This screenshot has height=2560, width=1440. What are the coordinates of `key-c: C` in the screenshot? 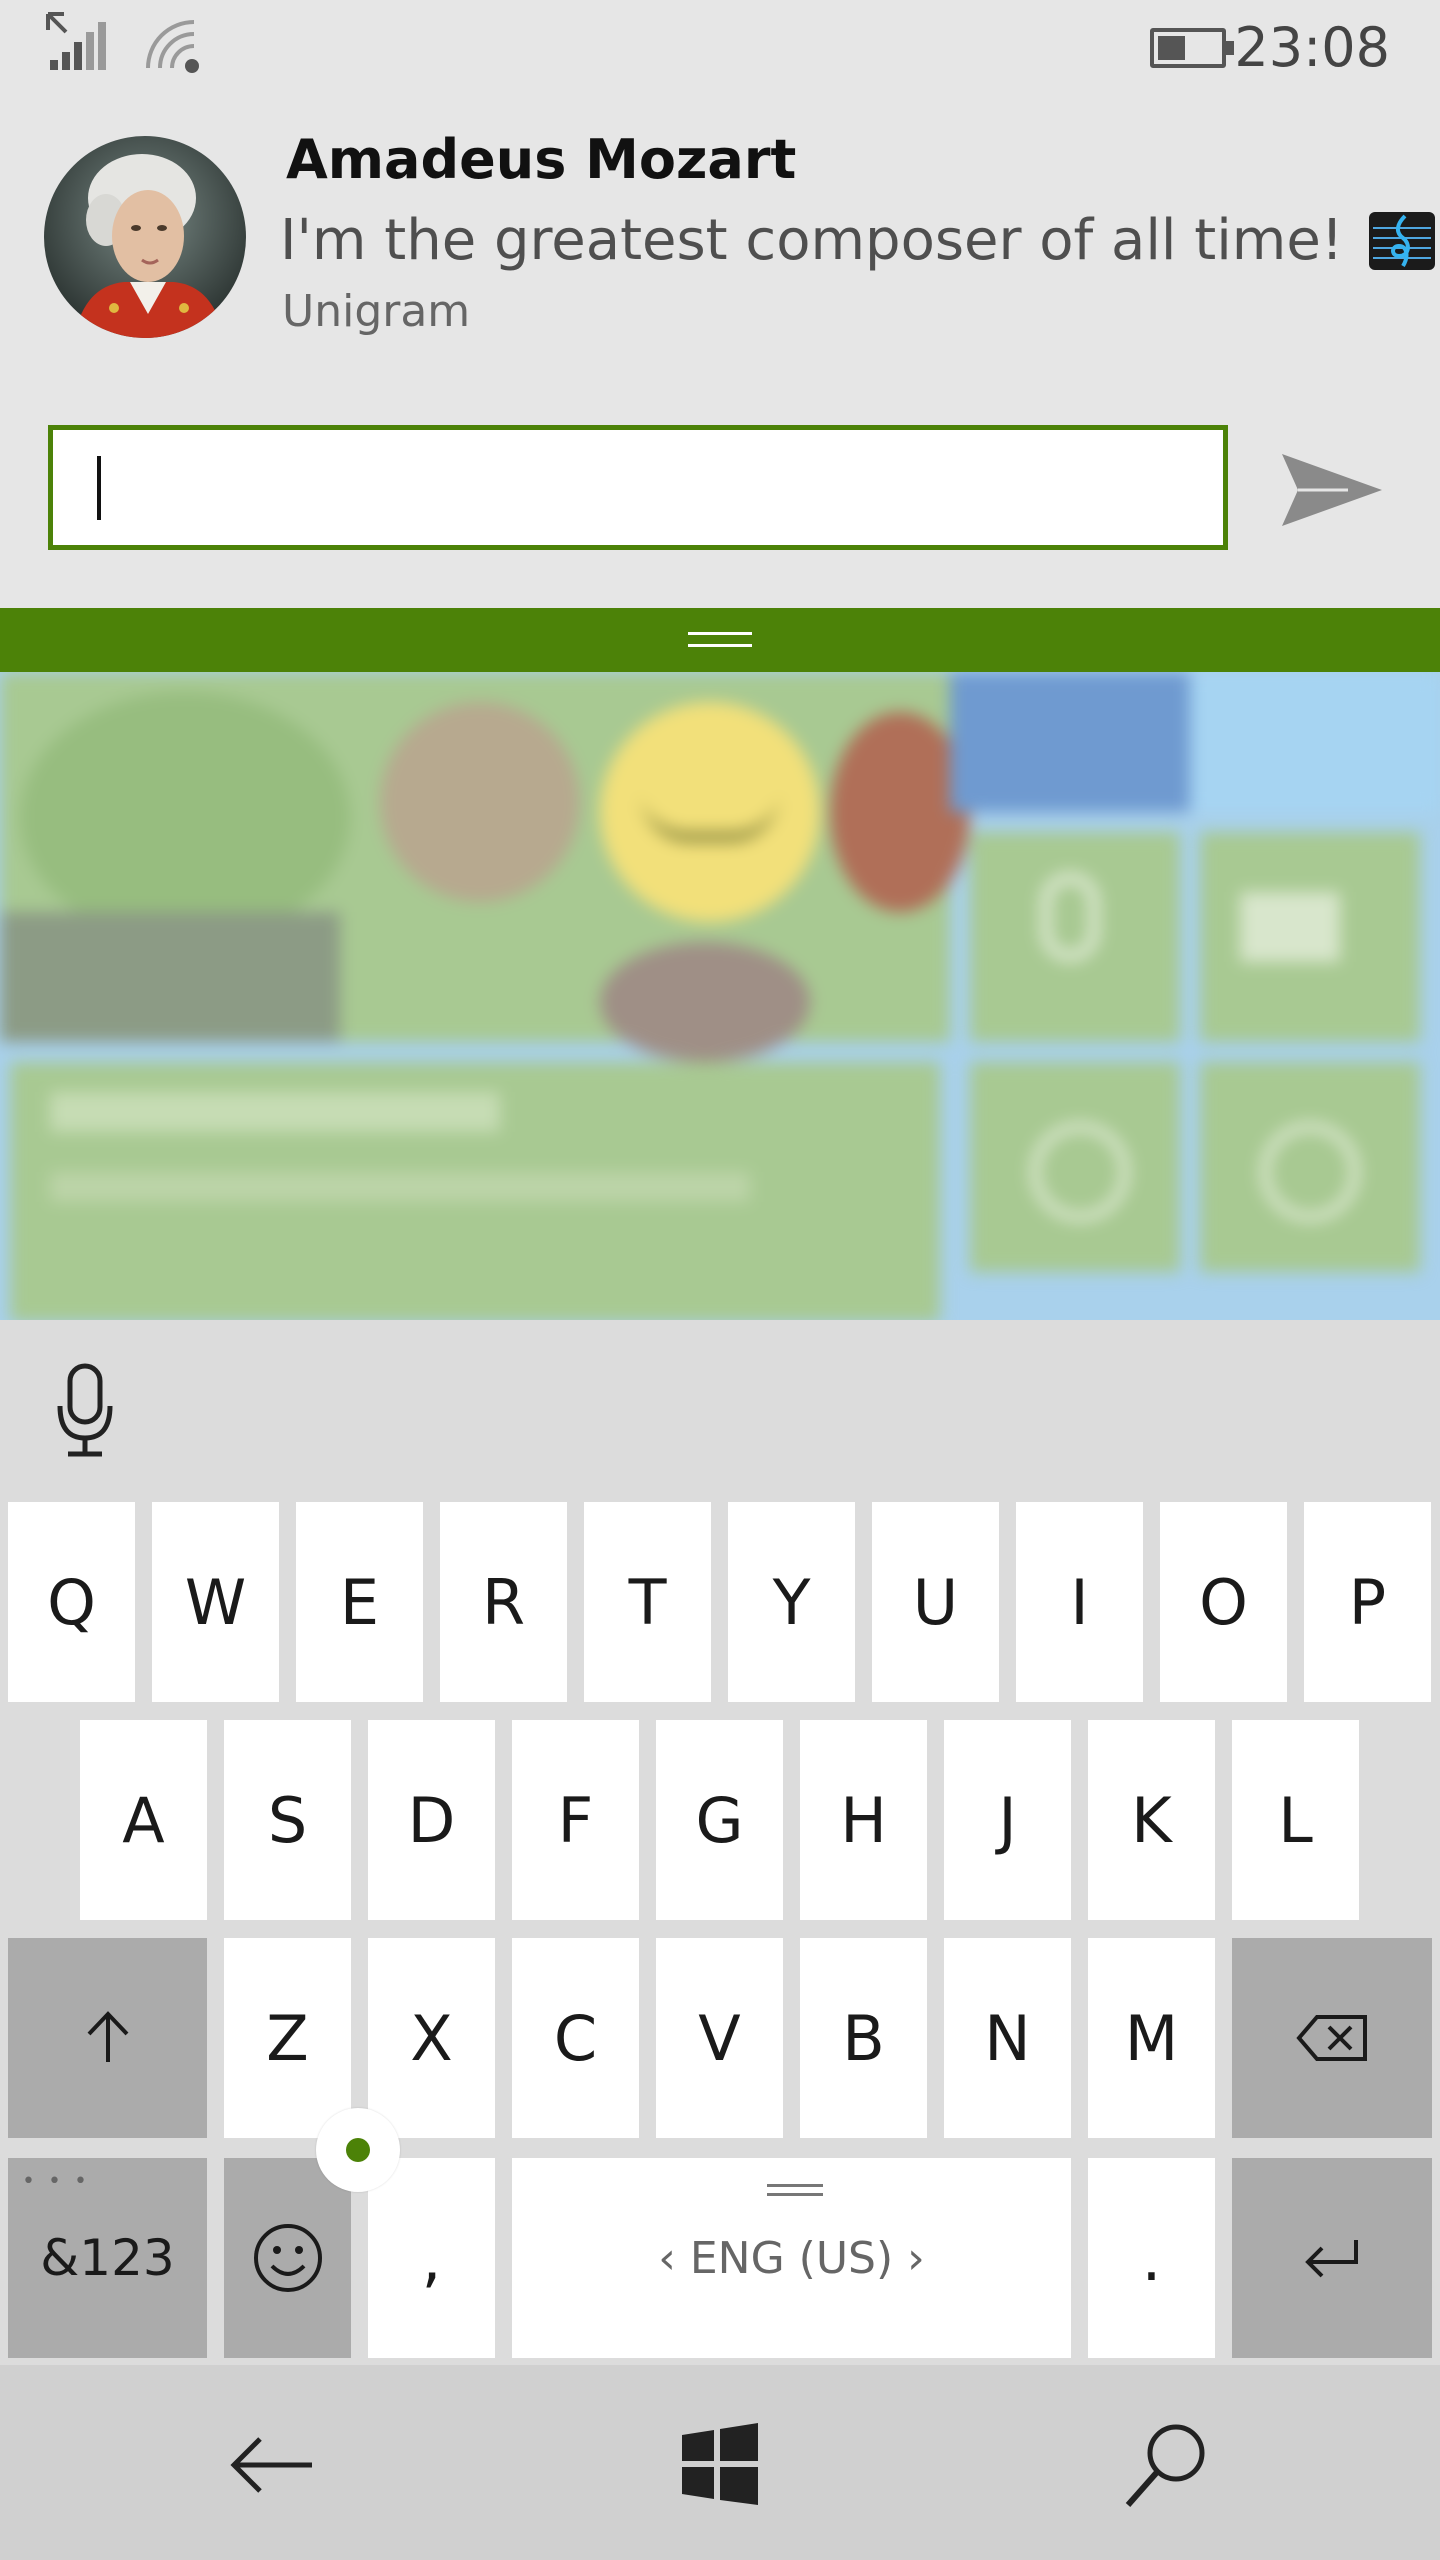 It's located at (575, 2038).